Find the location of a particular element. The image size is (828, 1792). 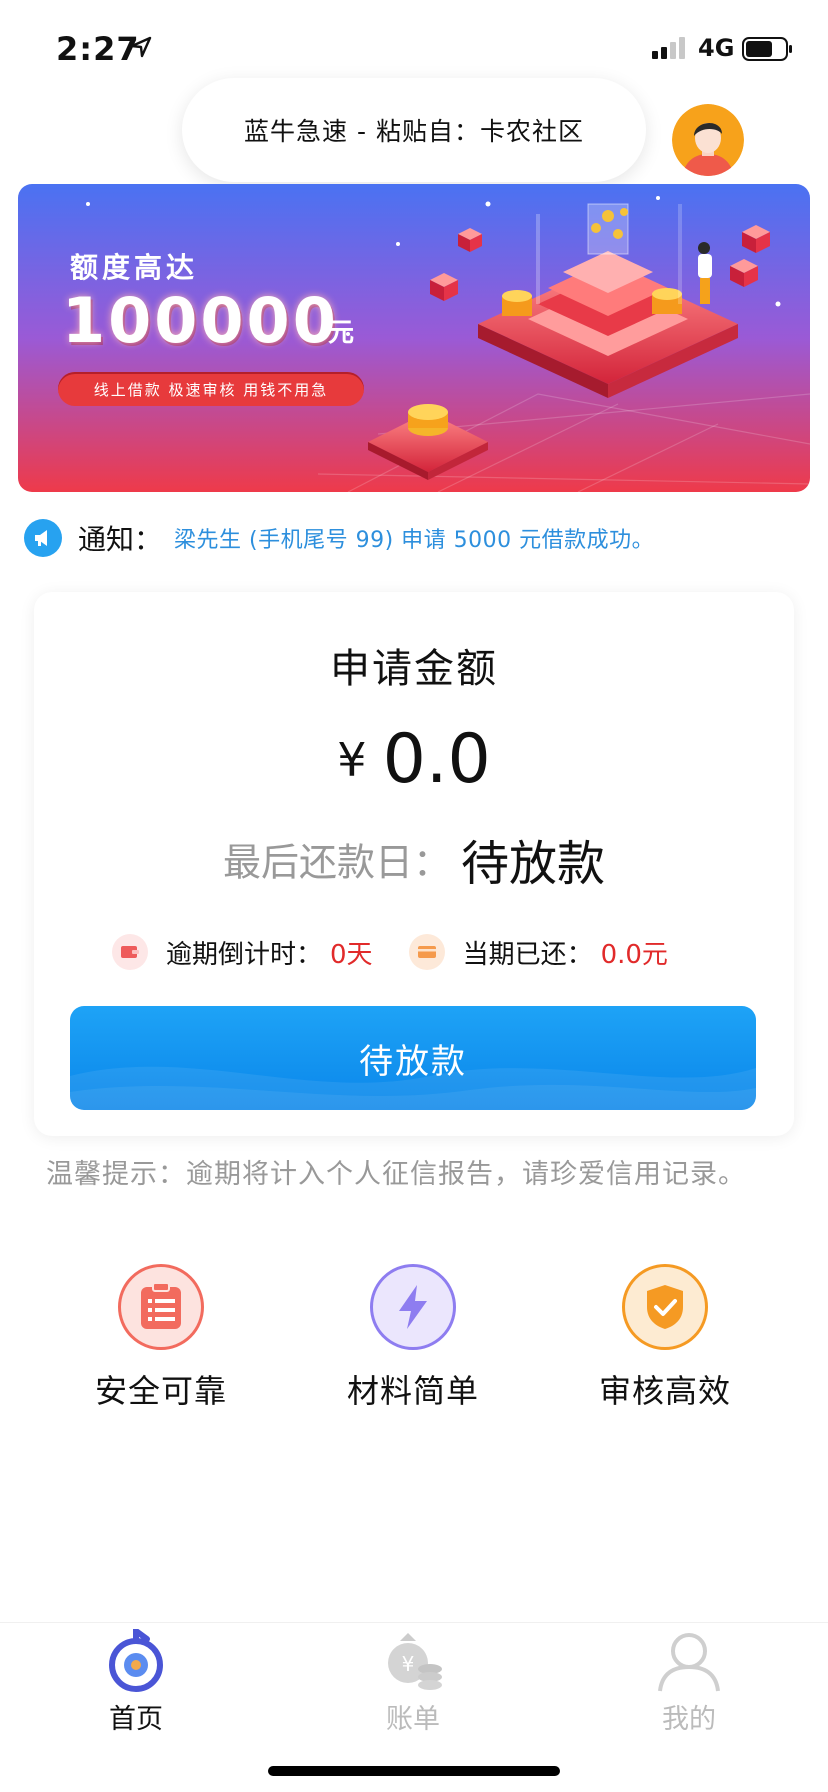

feature-simple-materials: 材料简单 is located at coordinates (413, 1338).